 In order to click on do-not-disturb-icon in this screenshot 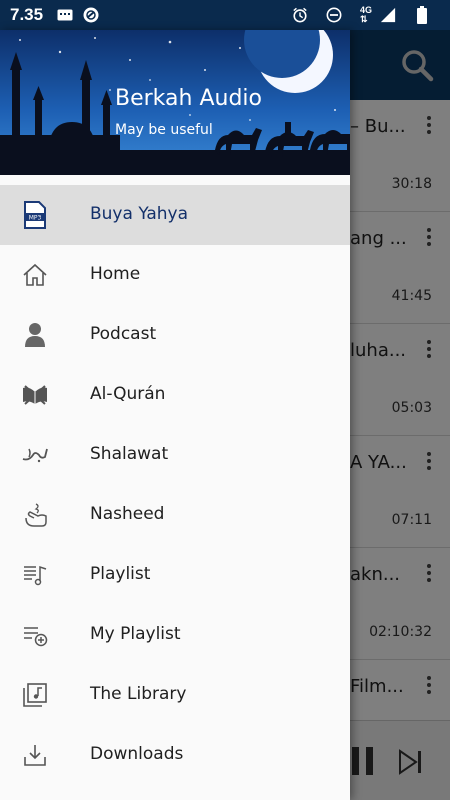, I will do `click(334, 15)`.